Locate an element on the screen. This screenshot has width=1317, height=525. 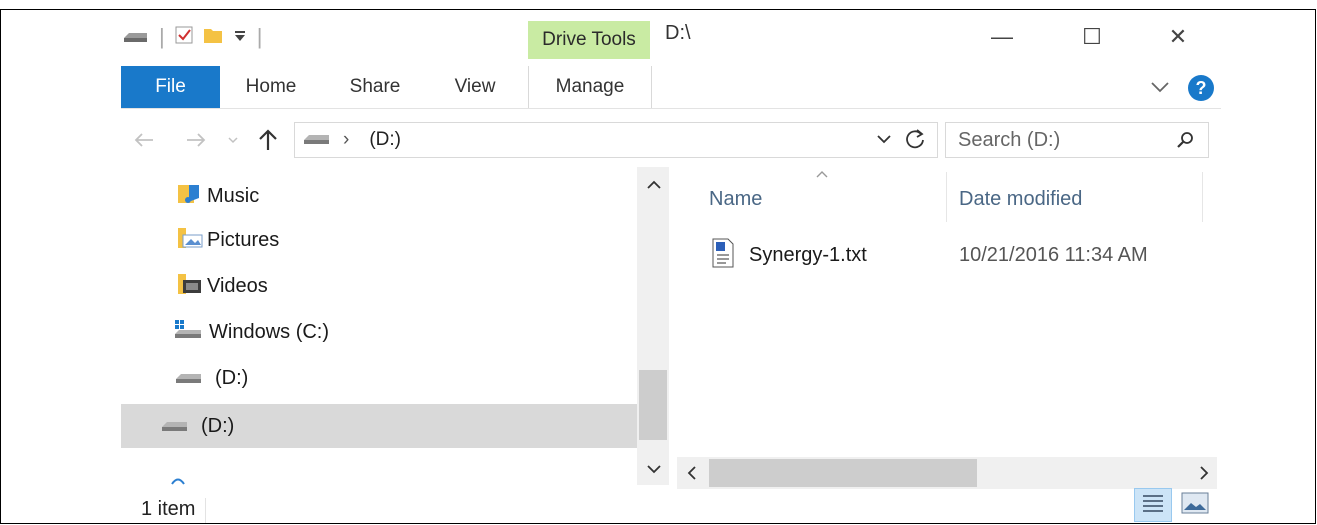
large-icons-view-icon is located at coordinates (1195, 505).